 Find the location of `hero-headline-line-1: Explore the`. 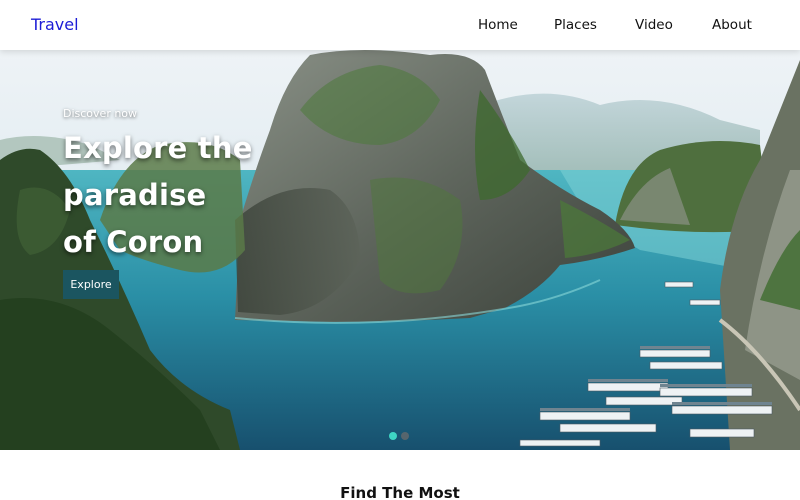

hero-headline-line-1: Explore the is located at coordinates (158, 148).